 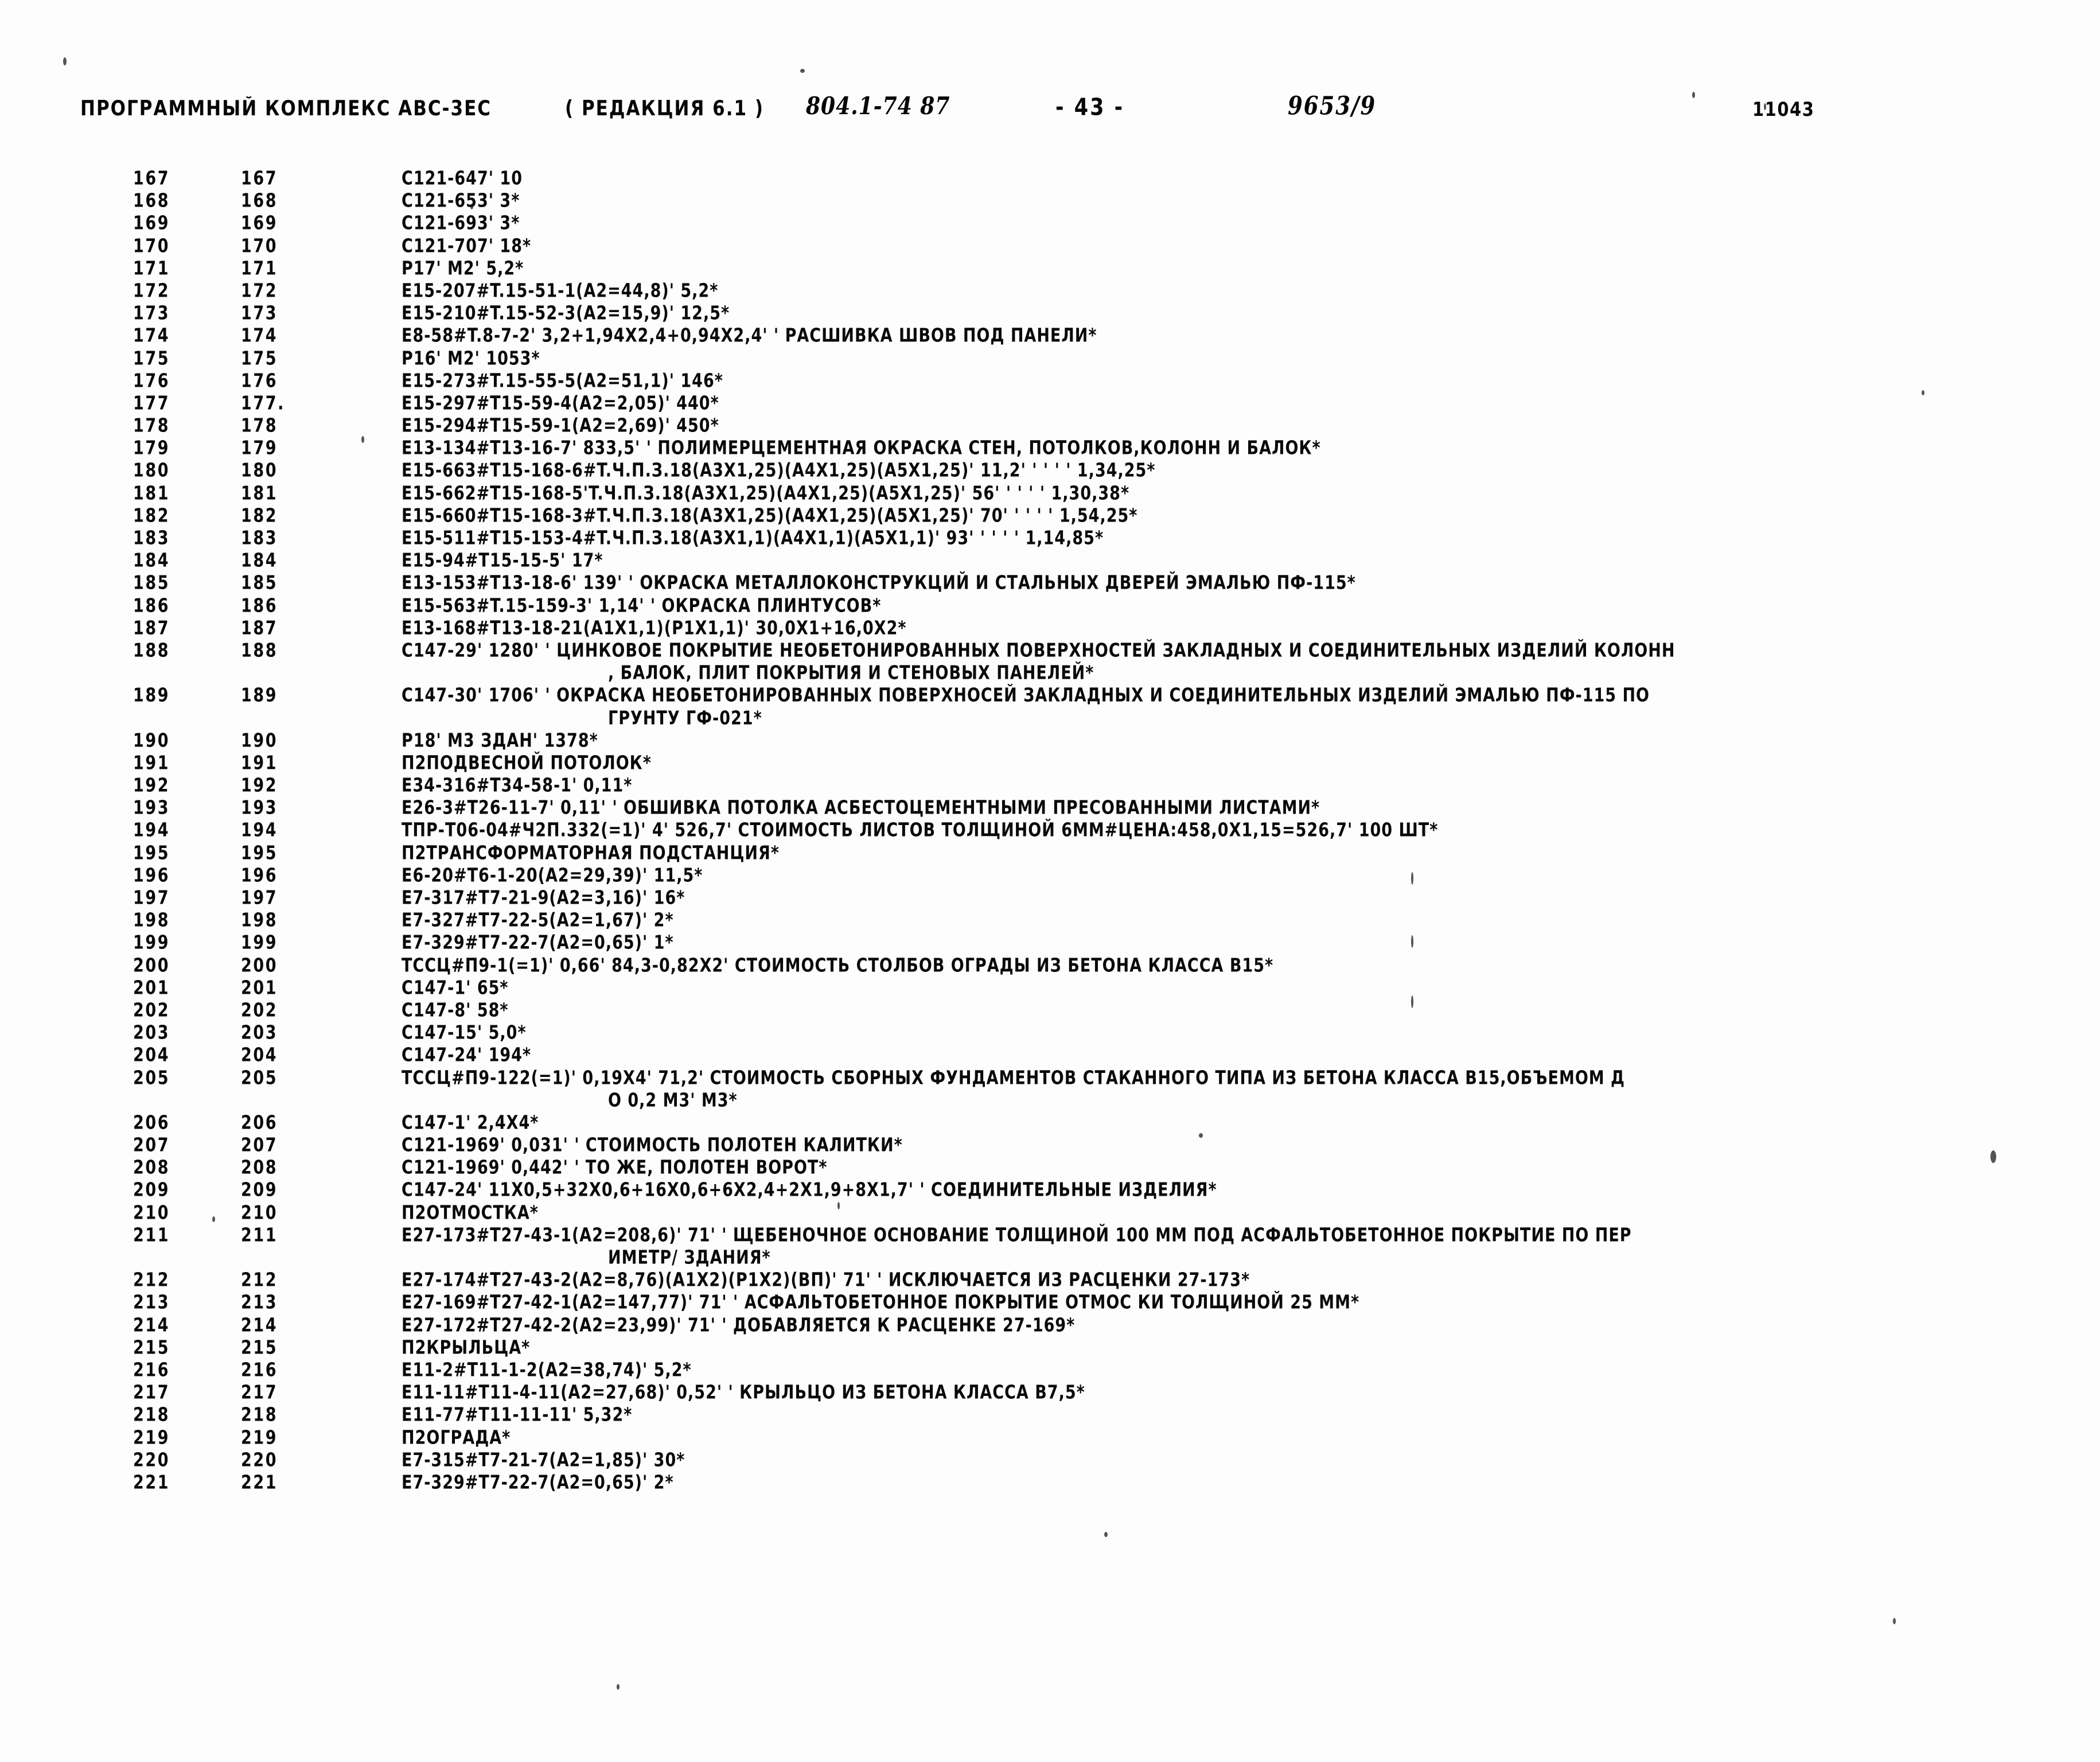 What do you see at coordinates (500, 740) in the screenshot?
I see `estimate-code-text: P18' M3 ЗДАН' 1378*` at bounding box center [500, 740].